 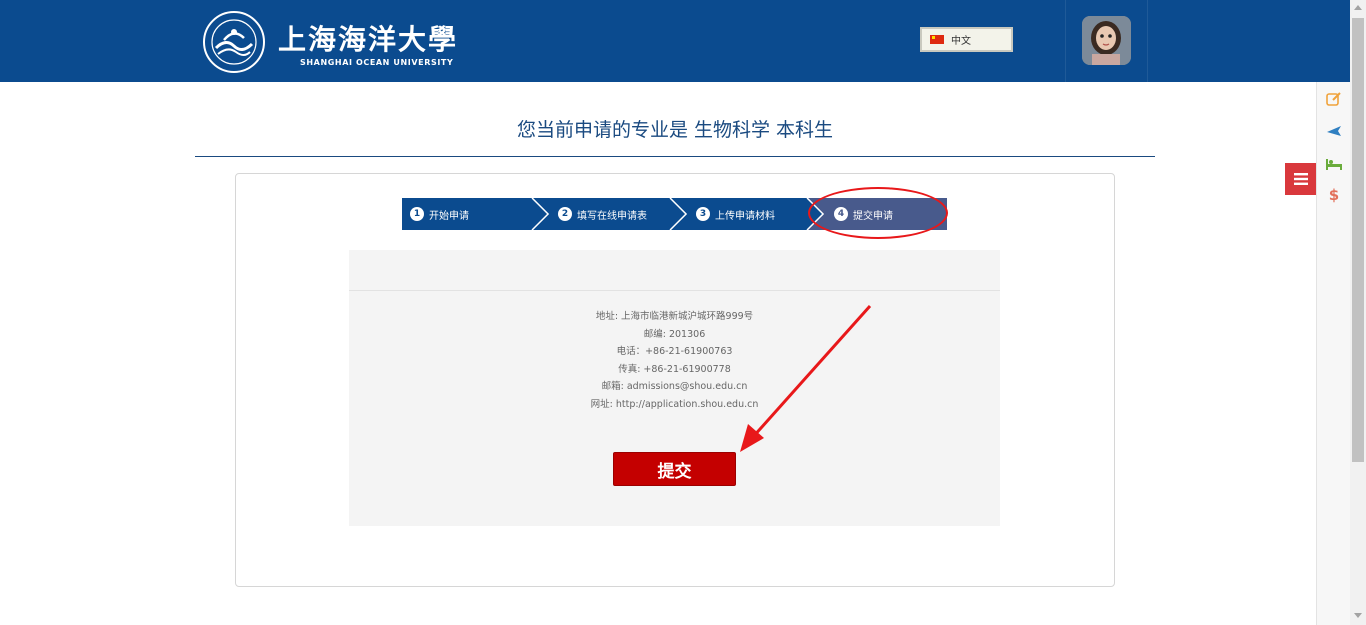 What do you see at coordinates (937, 39) in the screenshot?
I see `china-flag-icon` at bounding box center [937, 39].